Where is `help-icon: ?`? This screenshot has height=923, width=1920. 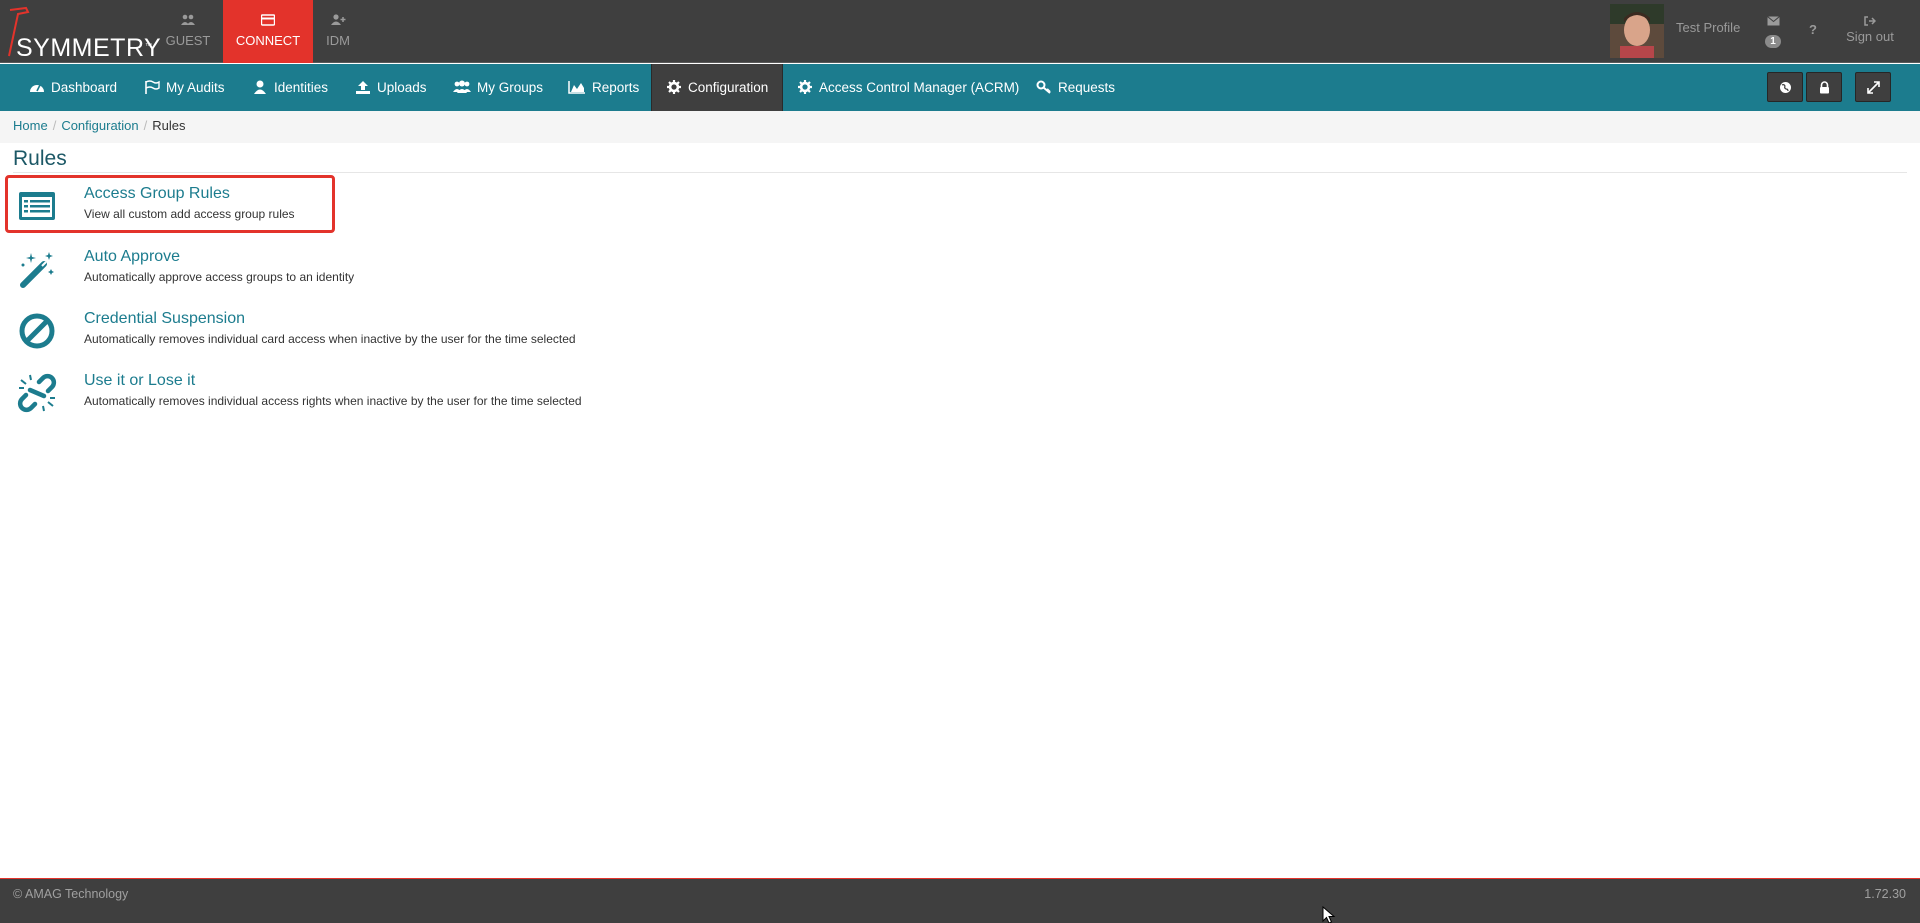 help-icon: ? is located at coordinates (1813, 29).